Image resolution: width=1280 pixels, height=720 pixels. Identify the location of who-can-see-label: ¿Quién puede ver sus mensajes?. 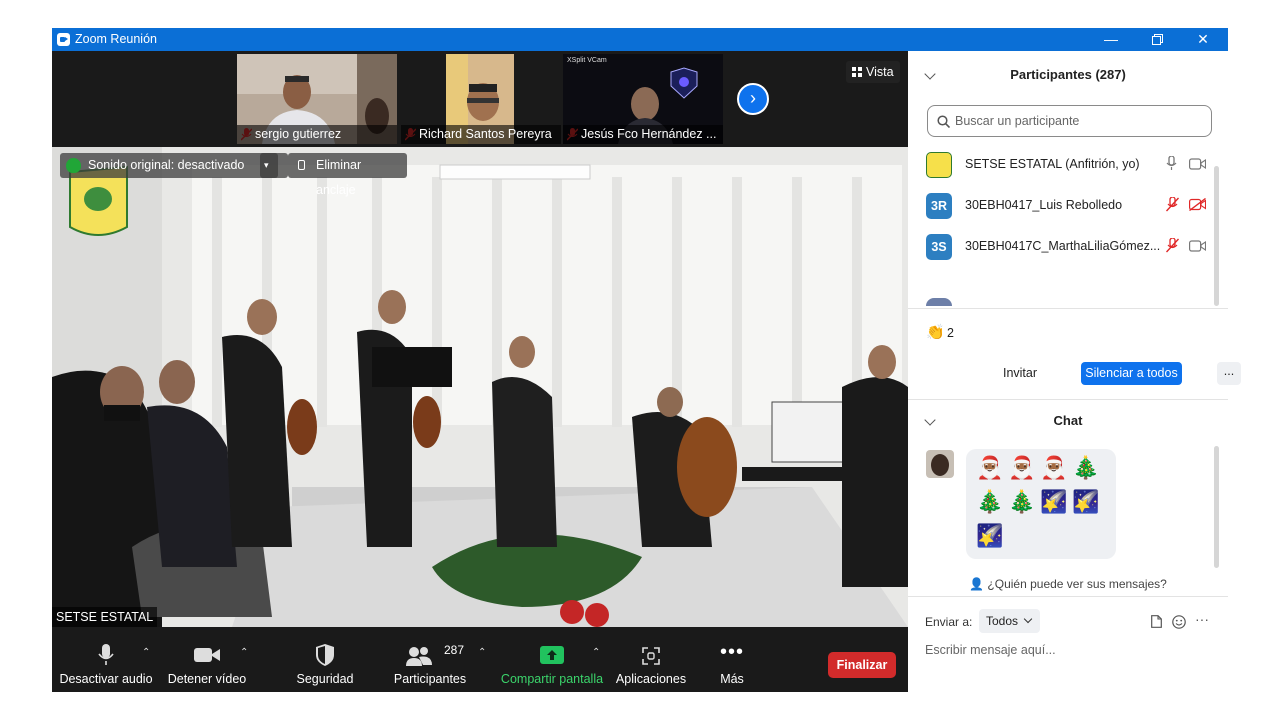
(1077, 584).